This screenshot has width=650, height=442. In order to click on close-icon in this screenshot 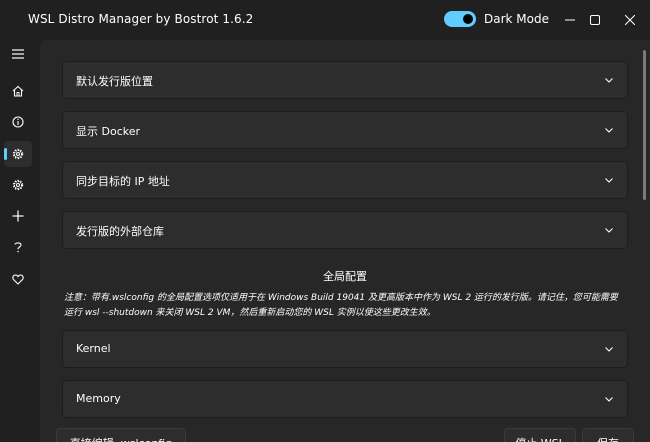, I will do `click(630, 20)`.